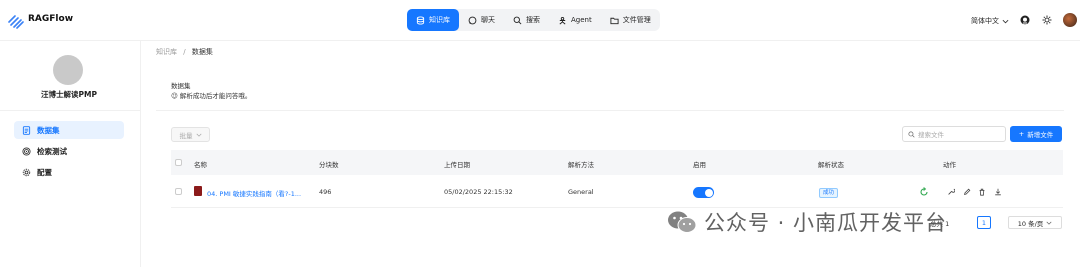 The width and height of the screenshot is (1080, 267). What do you see at coordinates (614, 20) in the screenshot?
I see `folder-icon` at bounding box center [614, 20].